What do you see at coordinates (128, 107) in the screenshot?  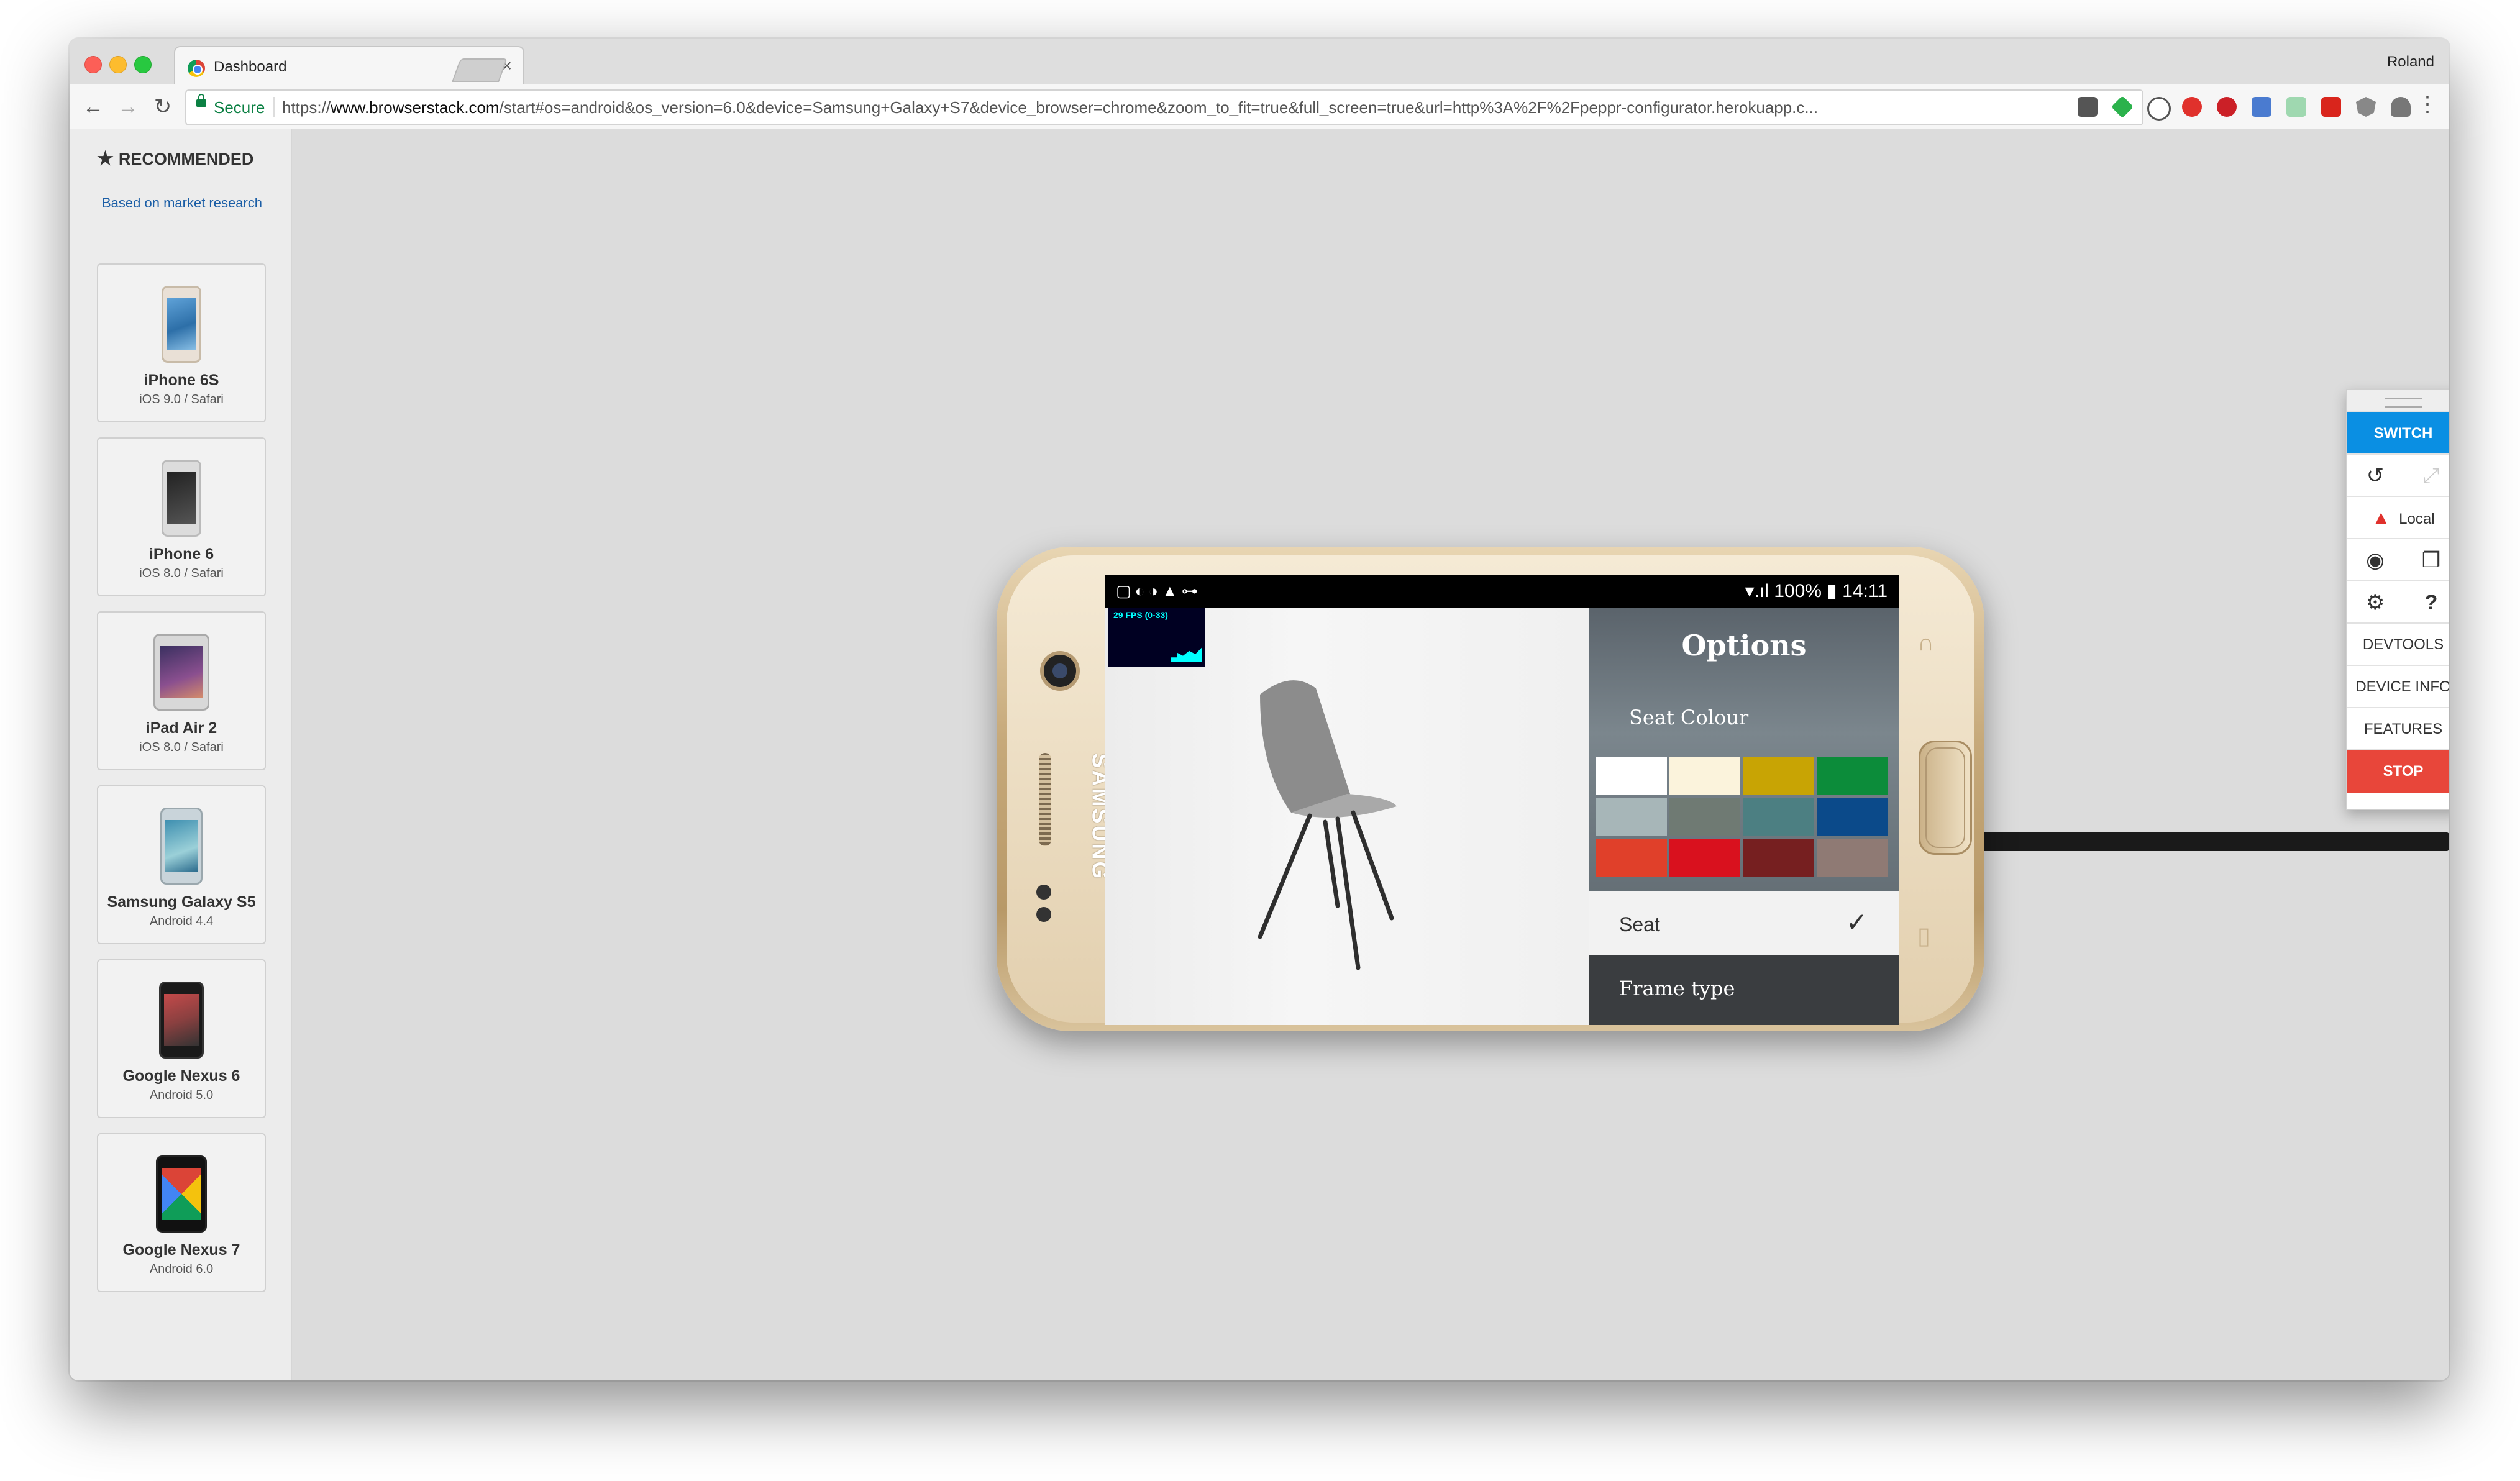 I see `forward-button: →` at bounding box center [128, 107].